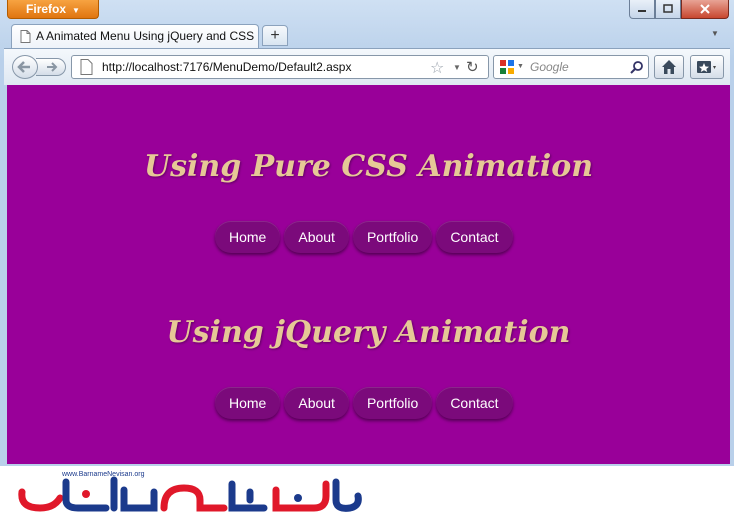 The height and width of the screenshot is (519, 734). I want to click on watermark-site-text: www.BarnameNevisan.org, so click(103, 474).